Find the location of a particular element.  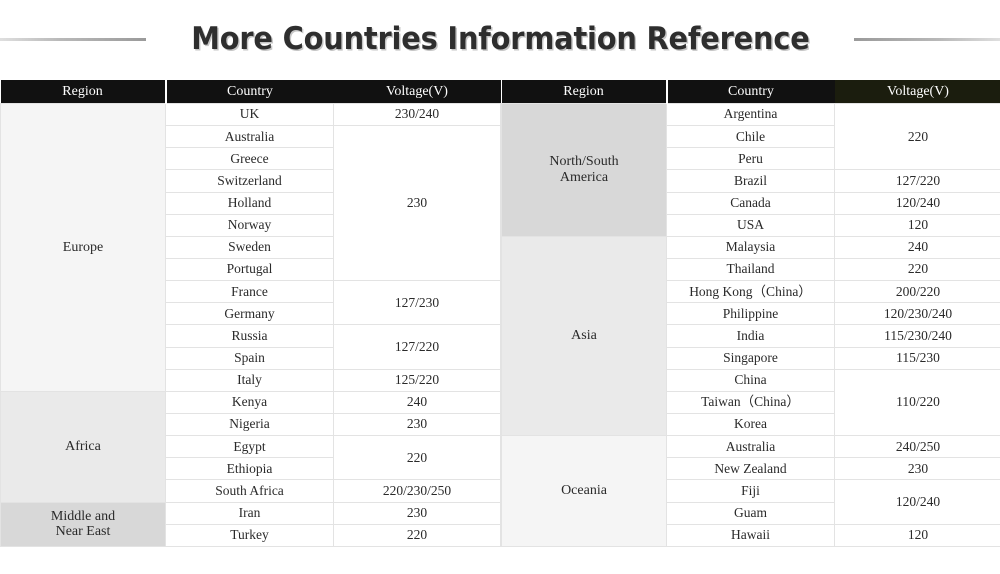

horizontal-rule-right-icon is located at coordinates (927, 39).